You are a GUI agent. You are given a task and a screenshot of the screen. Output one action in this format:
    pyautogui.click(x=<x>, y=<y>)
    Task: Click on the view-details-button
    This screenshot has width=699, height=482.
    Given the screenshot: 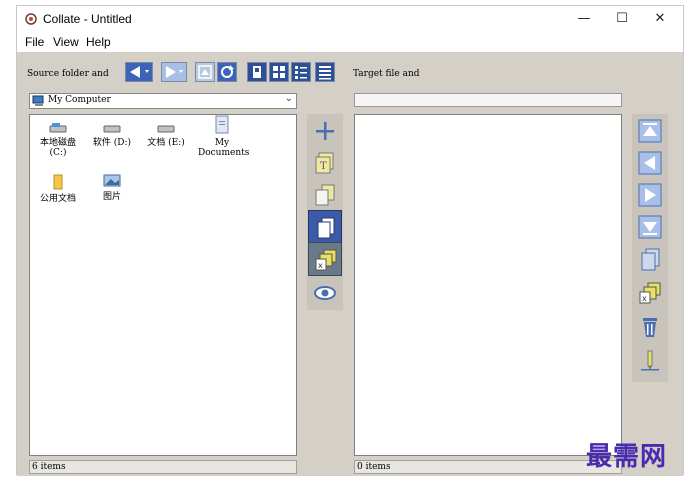 What is the action you would take?
    pyautogui.click(x=325, y=72)
    